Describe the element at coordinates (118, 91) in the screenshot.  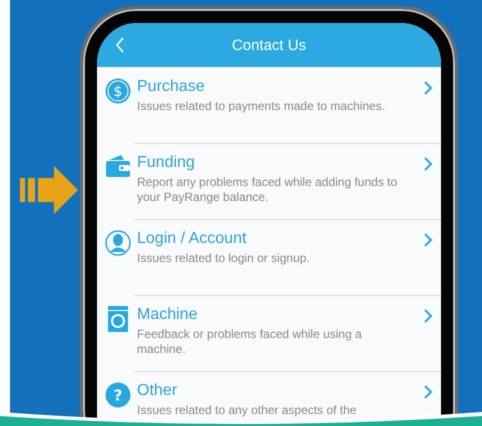
I see `dollar-coin-icon: $` at that location.